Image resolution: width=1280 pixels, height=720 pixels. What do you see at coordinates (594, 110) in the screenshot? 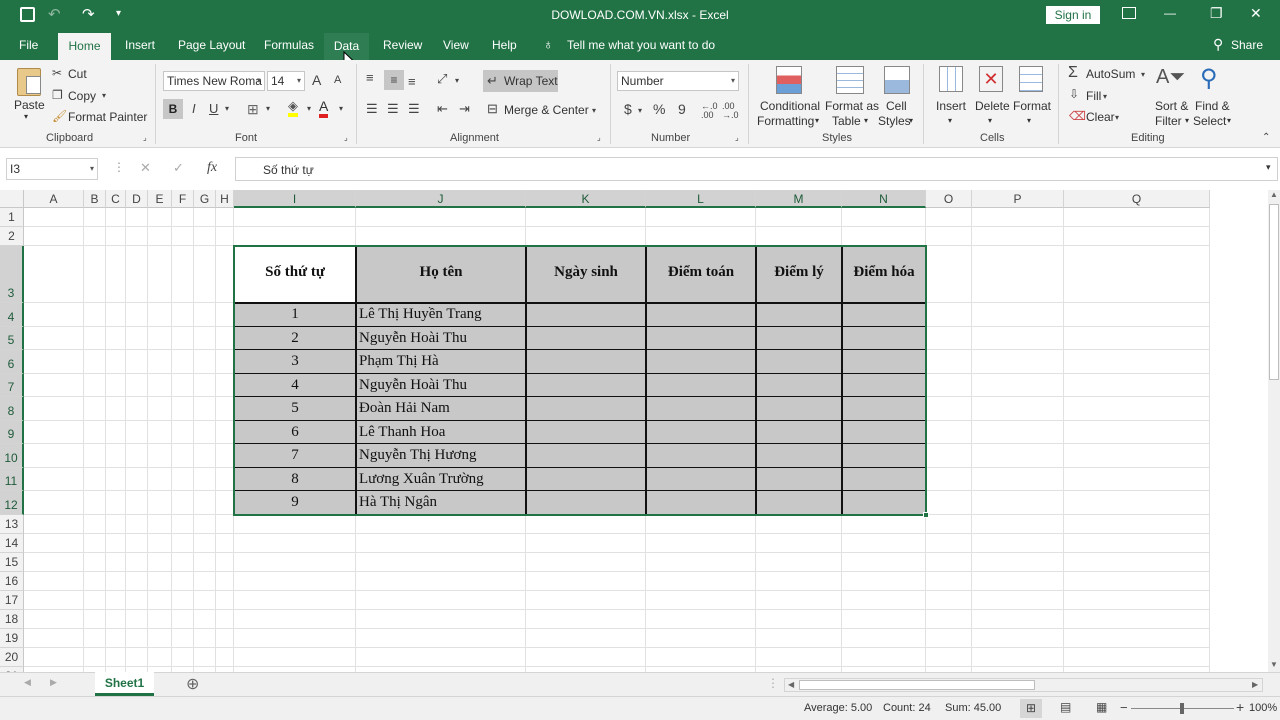
I see `merge-dropdown-icon: ▾` at bounding box center [594, 110].